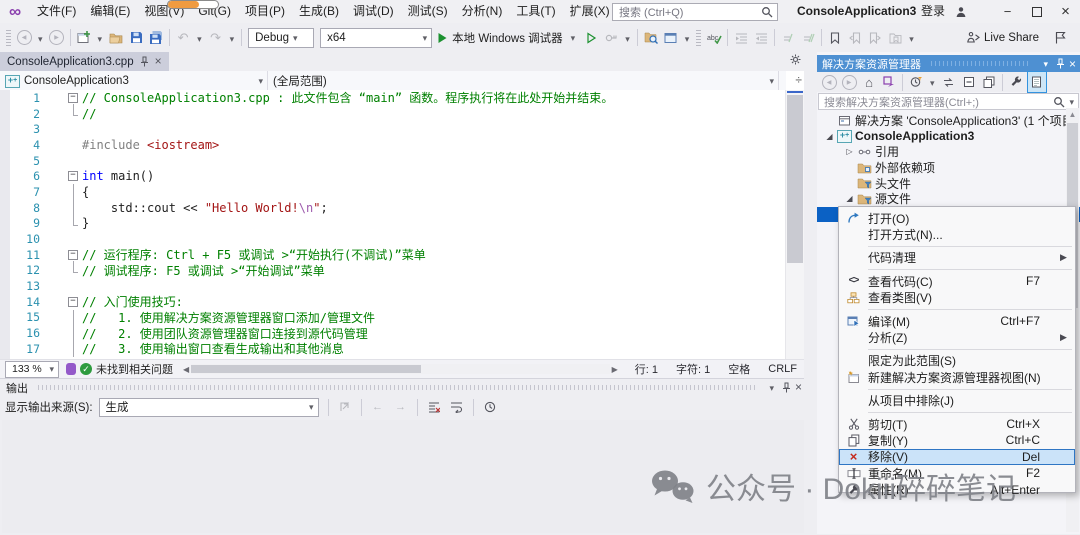 The width and height of the screenshot is (1080, 535). What do you see at coordinates (378, 407) in the screenshot?
I see `prev-message-icon: ←` at bounding box center [378, 407].